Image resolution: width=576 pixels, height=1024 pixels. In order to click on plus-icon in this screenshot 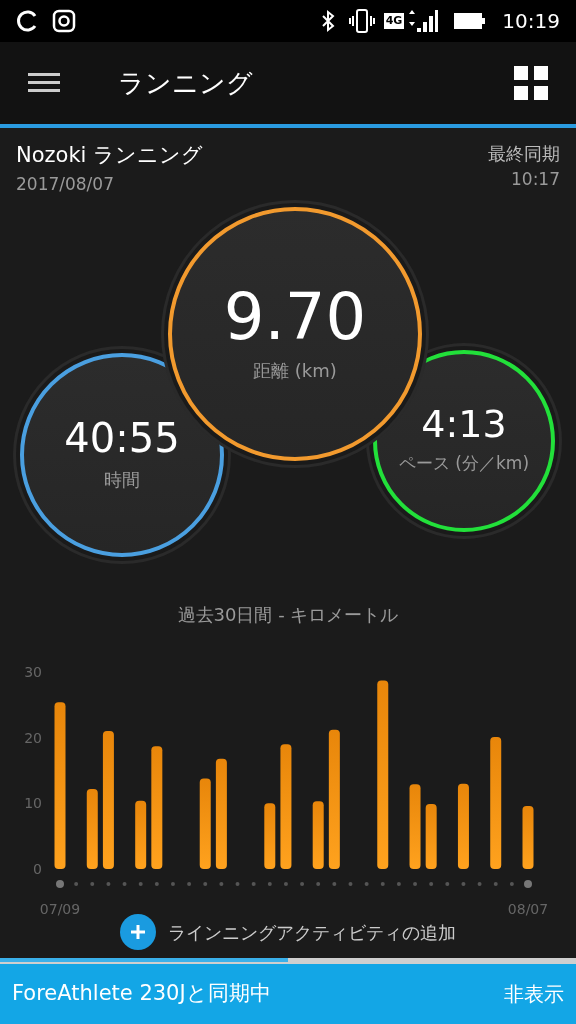, I will do `click(138, 932)`.